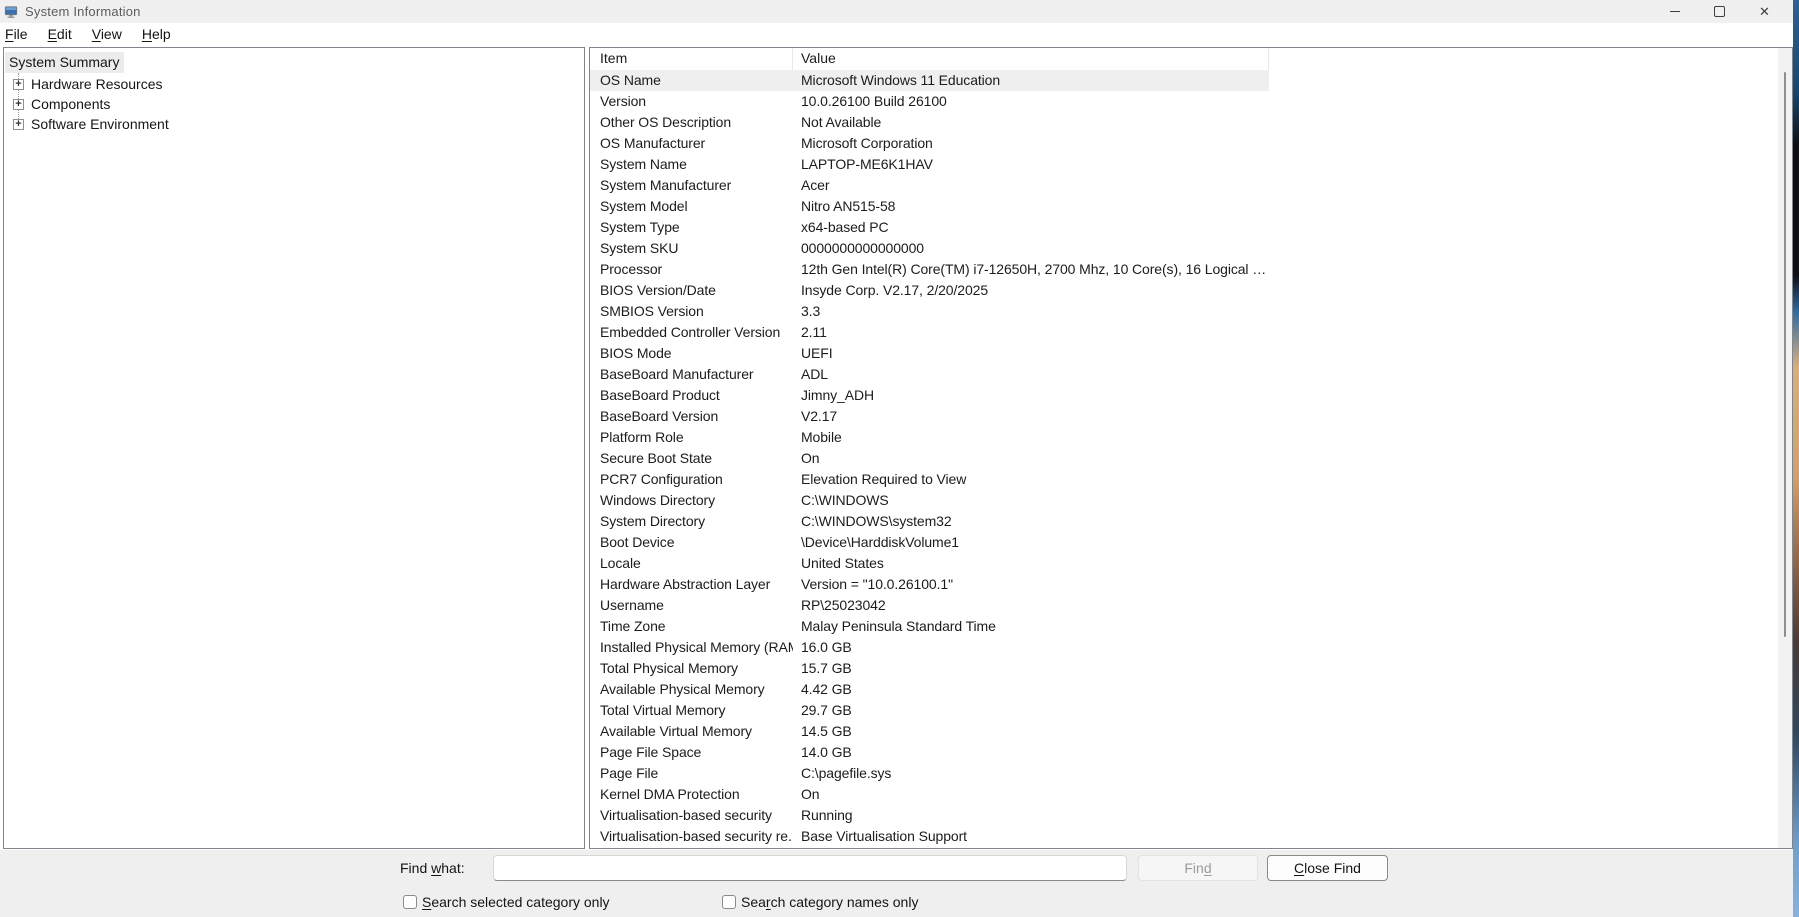 Image resolution: width=1799 pixels, height=917 pixels. I want to click on find-what-label-accel: w, so click(436, 868).